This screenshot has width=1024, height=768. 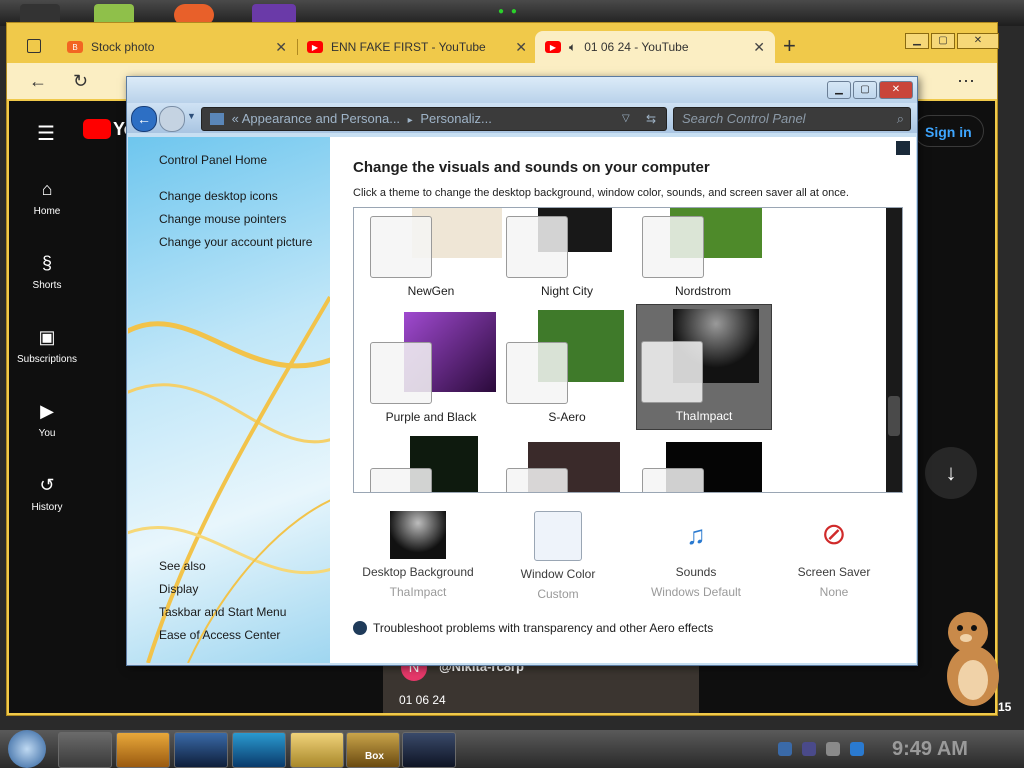 I want to click on screen-saver-button: ⊘ Screen Saver None, so click(x=834, y=555).